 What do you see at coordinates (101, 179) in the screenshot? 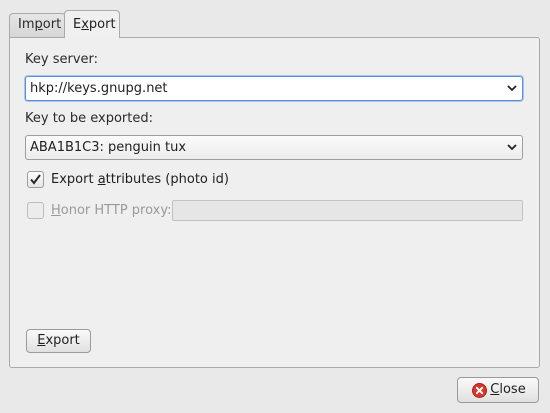
I see `export-attributes-mnemonic: a` at bounding box center [101, 179].